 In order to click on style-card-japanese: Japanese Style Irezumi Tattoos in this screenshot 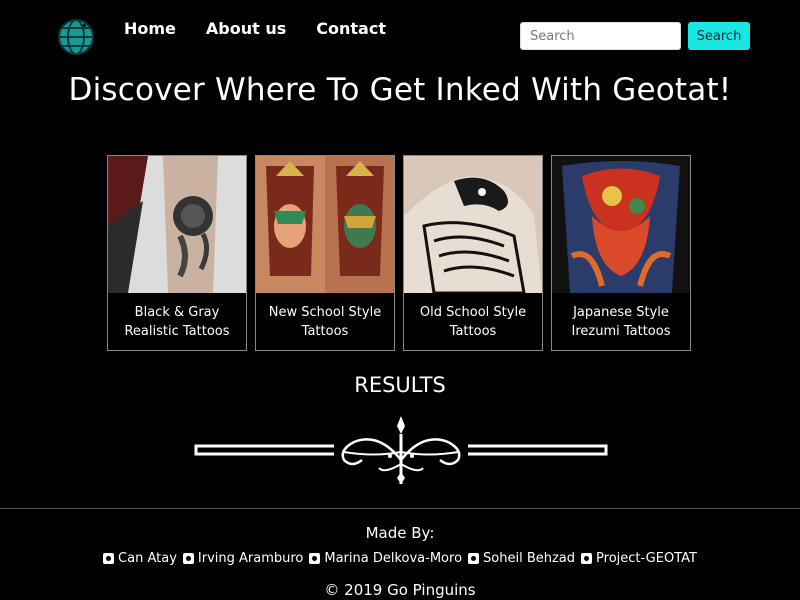, I will do `click(621, 253)`.